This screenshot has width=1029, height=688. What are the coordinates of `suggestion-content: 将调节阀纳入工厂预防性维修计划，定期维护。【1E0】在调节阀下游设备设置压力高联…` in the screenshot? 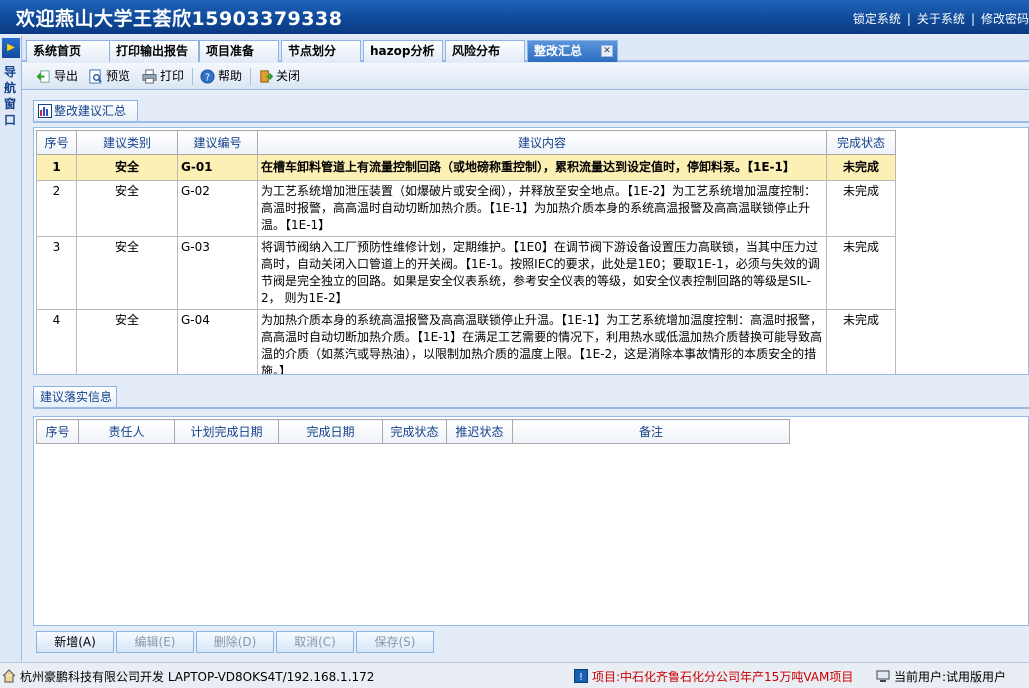 It's located at (542, 273).